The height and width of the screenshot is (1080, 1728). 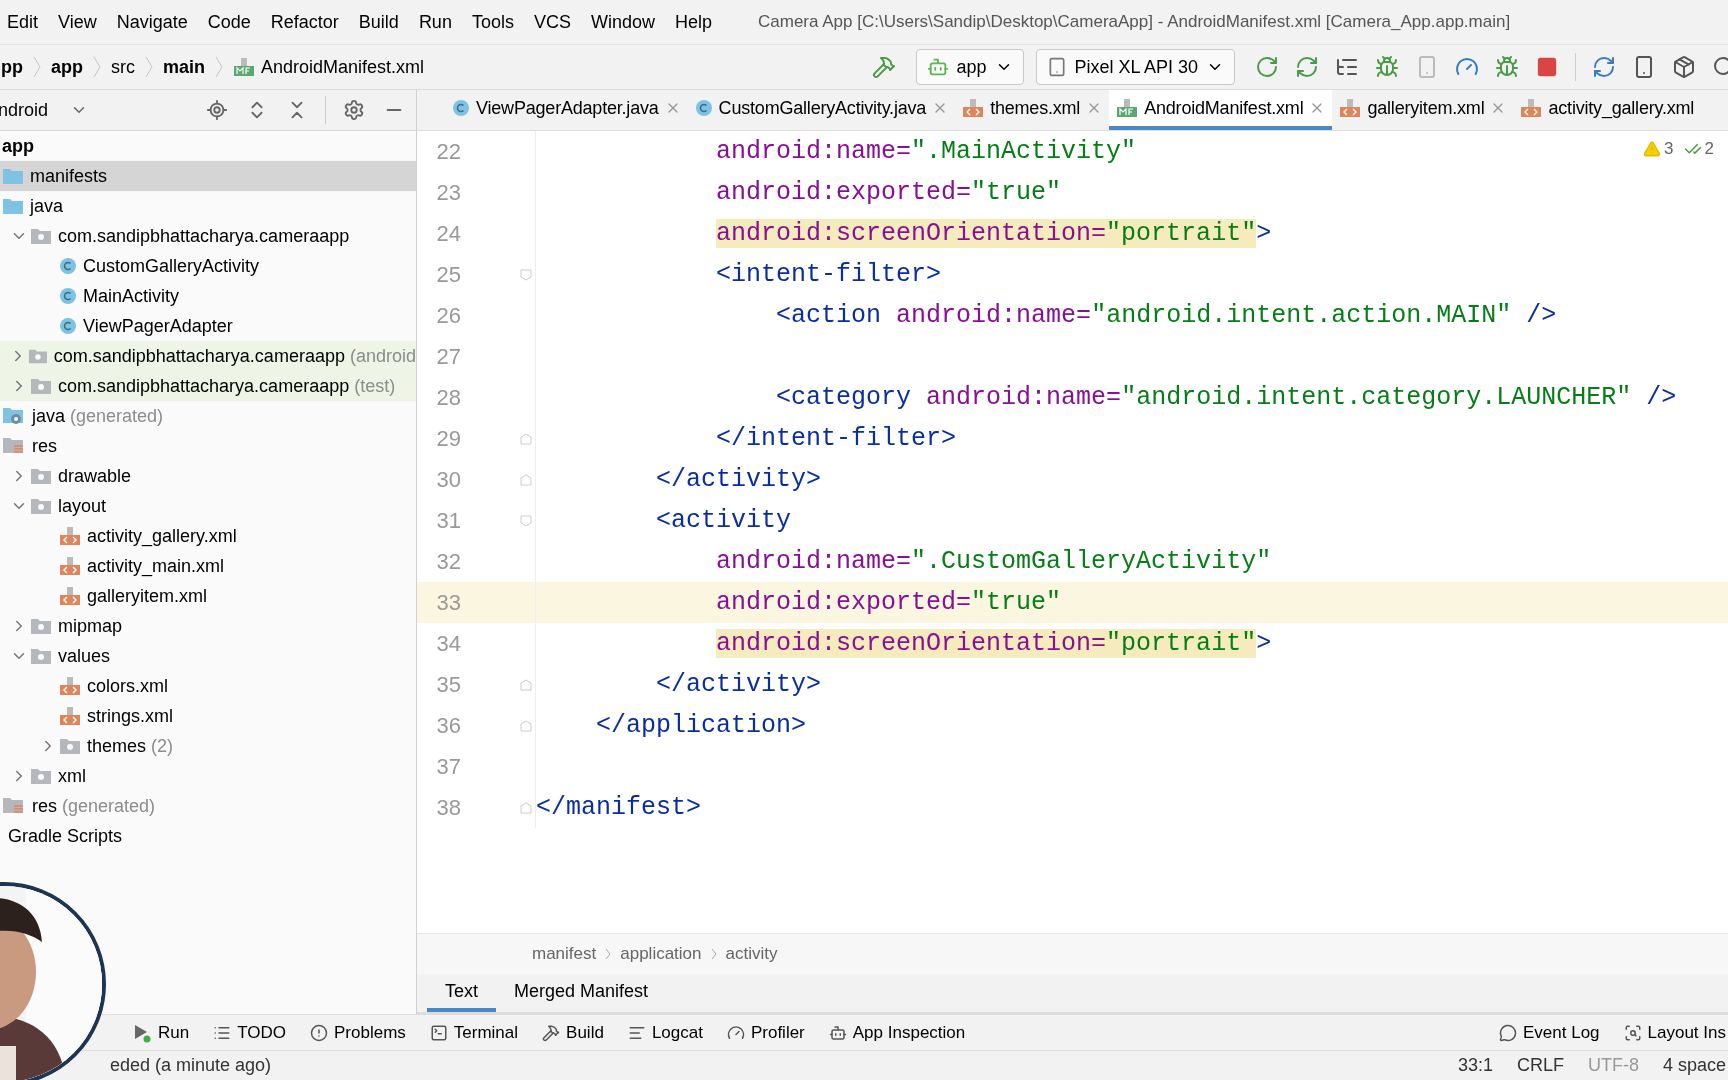 I want to click on breadcrumb-item: pp, so click(x=12, y=67).